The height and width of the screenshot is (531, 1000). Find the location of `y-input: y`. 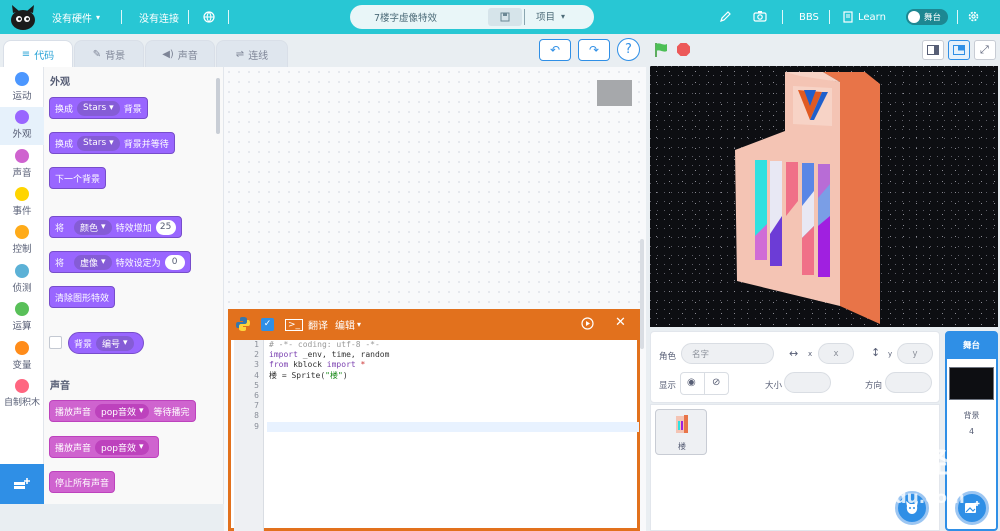

y-input: y is located at coordinates (915, 353).